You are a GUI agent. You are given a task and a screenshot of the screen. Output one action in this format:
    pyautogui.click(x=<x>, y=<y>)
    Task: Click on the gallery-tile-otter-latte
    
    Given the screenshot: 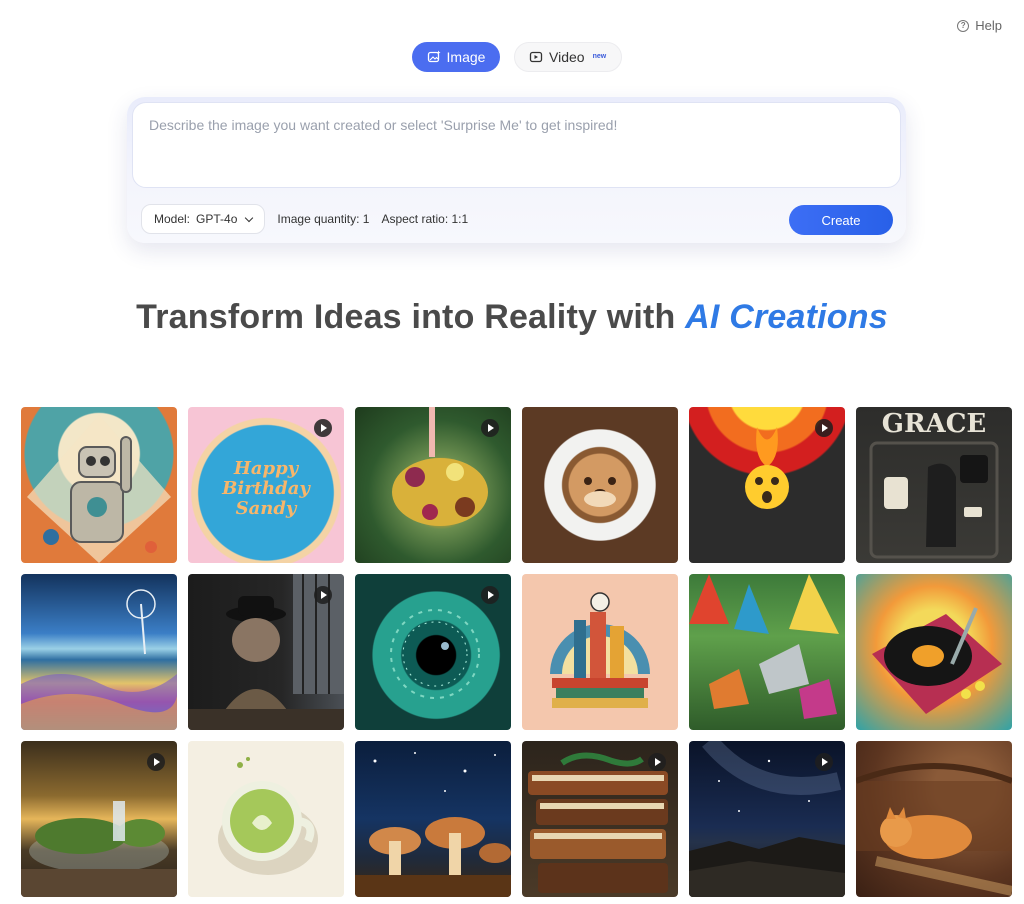 What is the action you would take?
    pyautogui.click(x=600, y=485)
    